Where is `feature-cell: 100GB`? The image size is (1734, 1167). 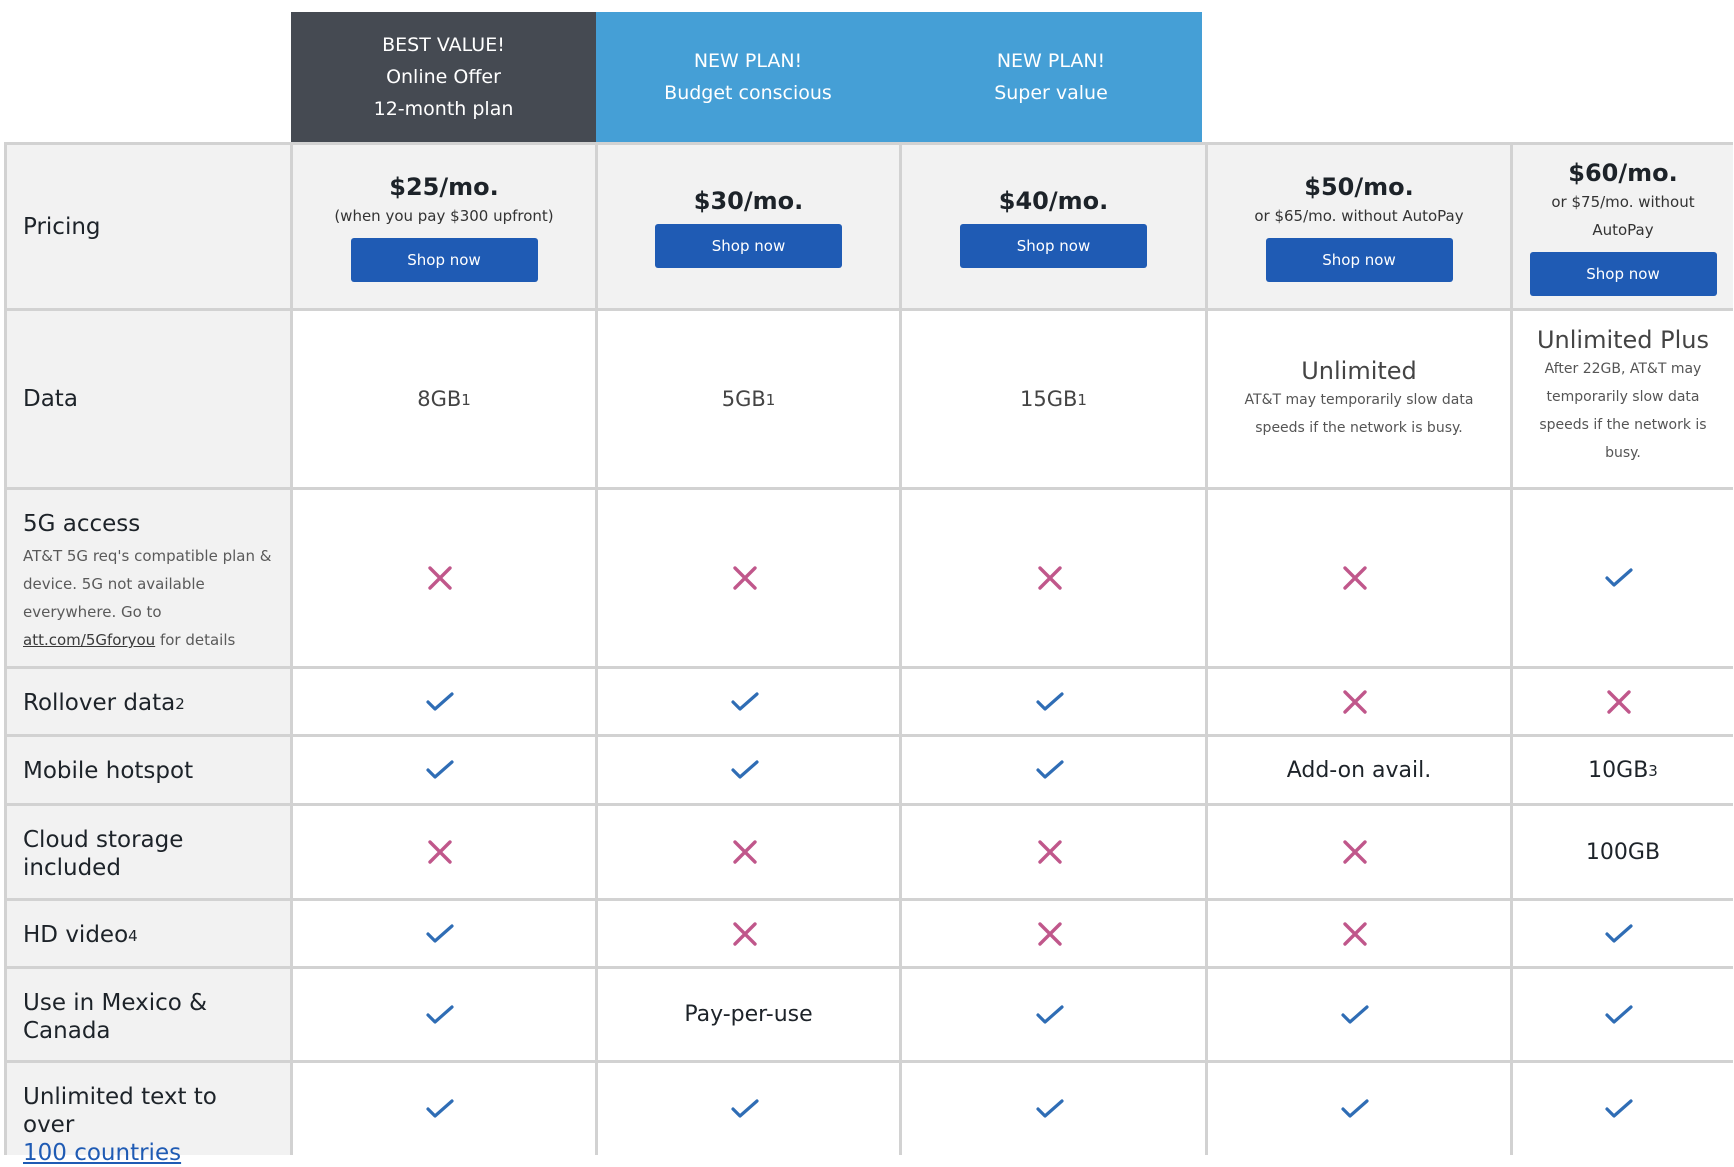 feature-cell: 100GB is located at coordinates (1623, 852).